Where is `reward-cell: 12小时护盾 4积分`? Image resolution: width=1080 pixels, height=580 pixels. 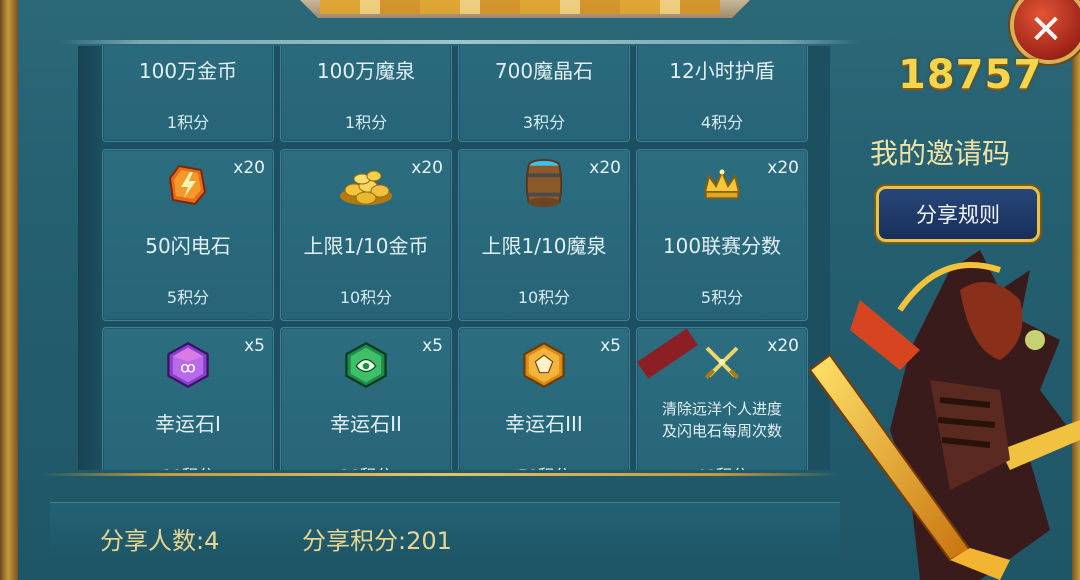
reward-cell: 12小时护盾 4积分 is located at coordinates (722, 94).